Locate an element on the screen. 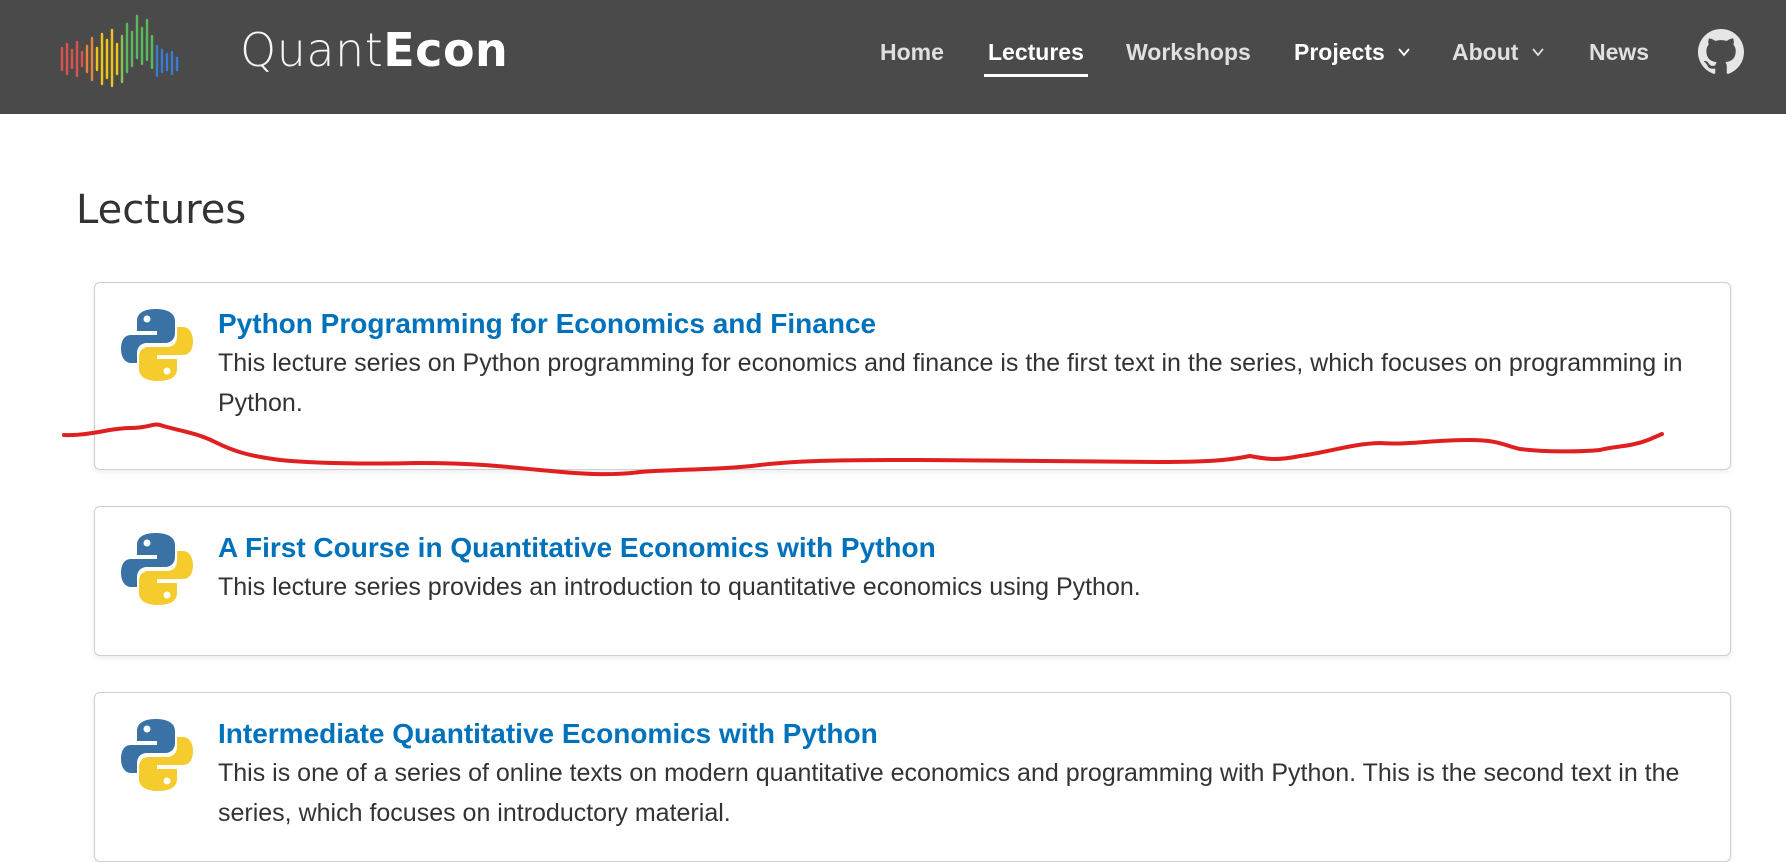  nav-about-label: About is located at coordinates (1485, 52).